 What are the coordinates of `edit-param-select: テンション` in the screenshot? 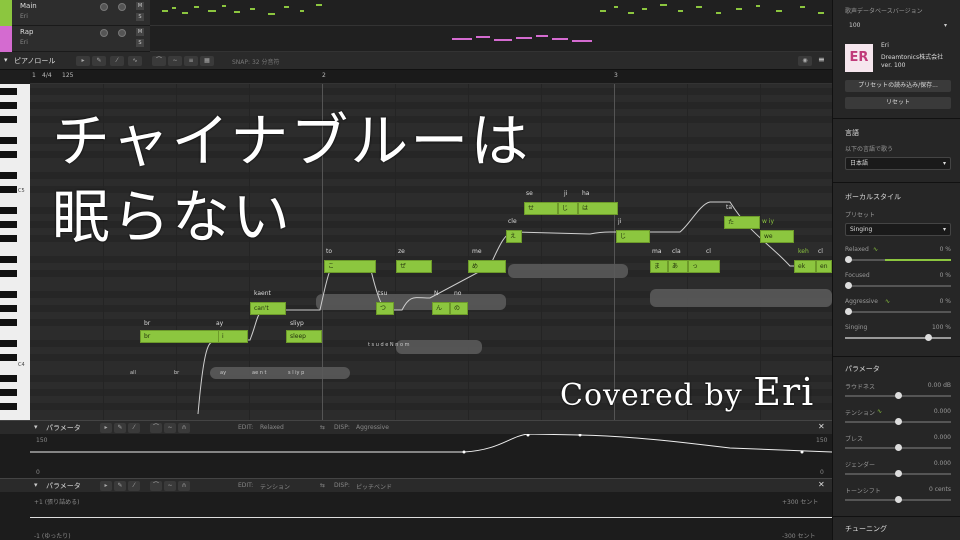 It's located at (275, 486).